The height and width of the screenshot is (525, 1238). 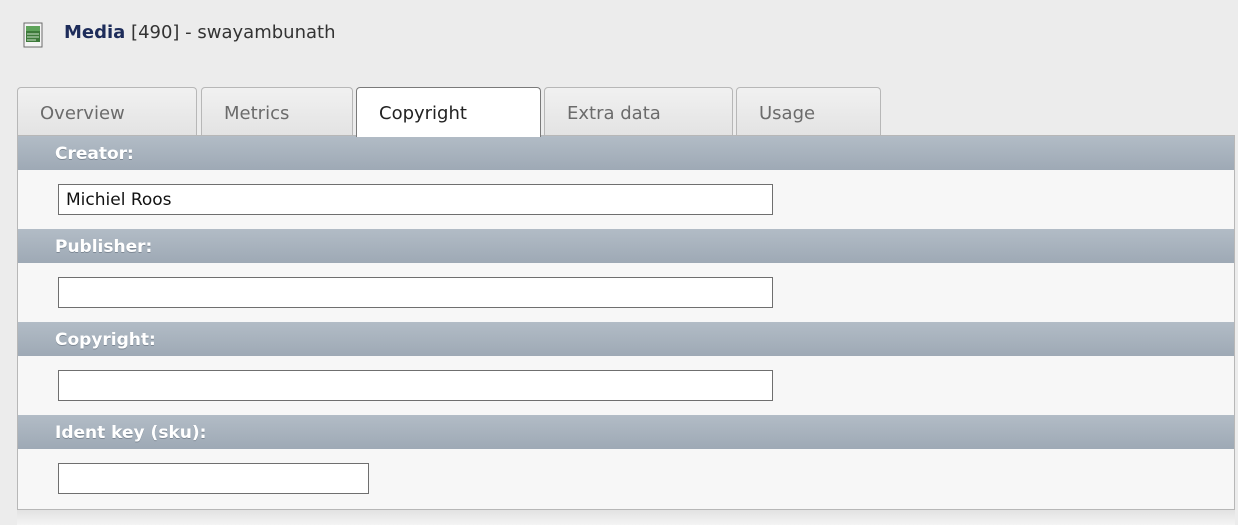 What do you see at coordinates (213, 478) in the screenshot?
I see `ident-key-input` at bounding box center [213, 478].